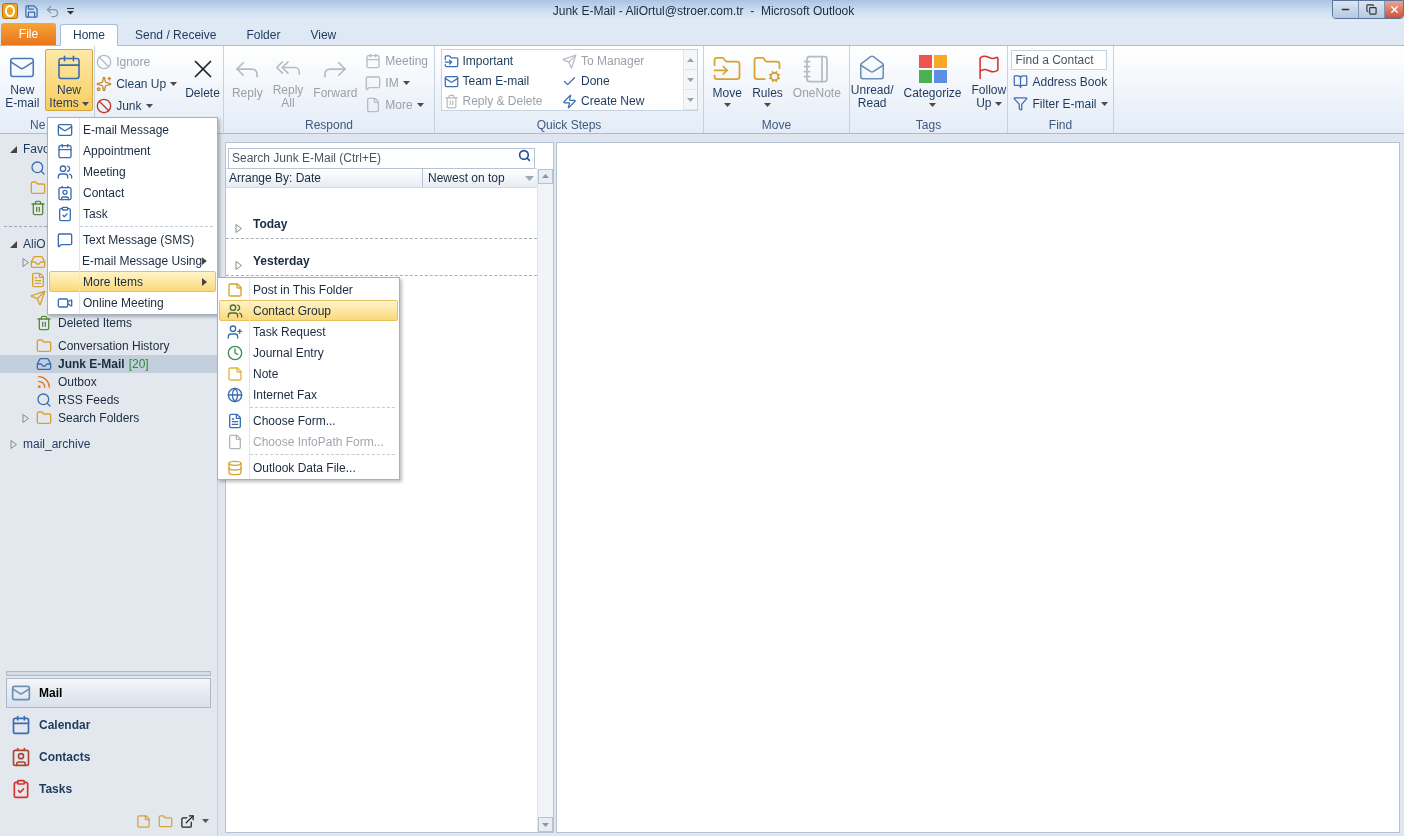 The width and height of the screenshot is (1404, 836). What do you see at coordinates (70, 11) in the screenshot?
I see `customize-toolbar-icon` at bounding box center [70, 11].